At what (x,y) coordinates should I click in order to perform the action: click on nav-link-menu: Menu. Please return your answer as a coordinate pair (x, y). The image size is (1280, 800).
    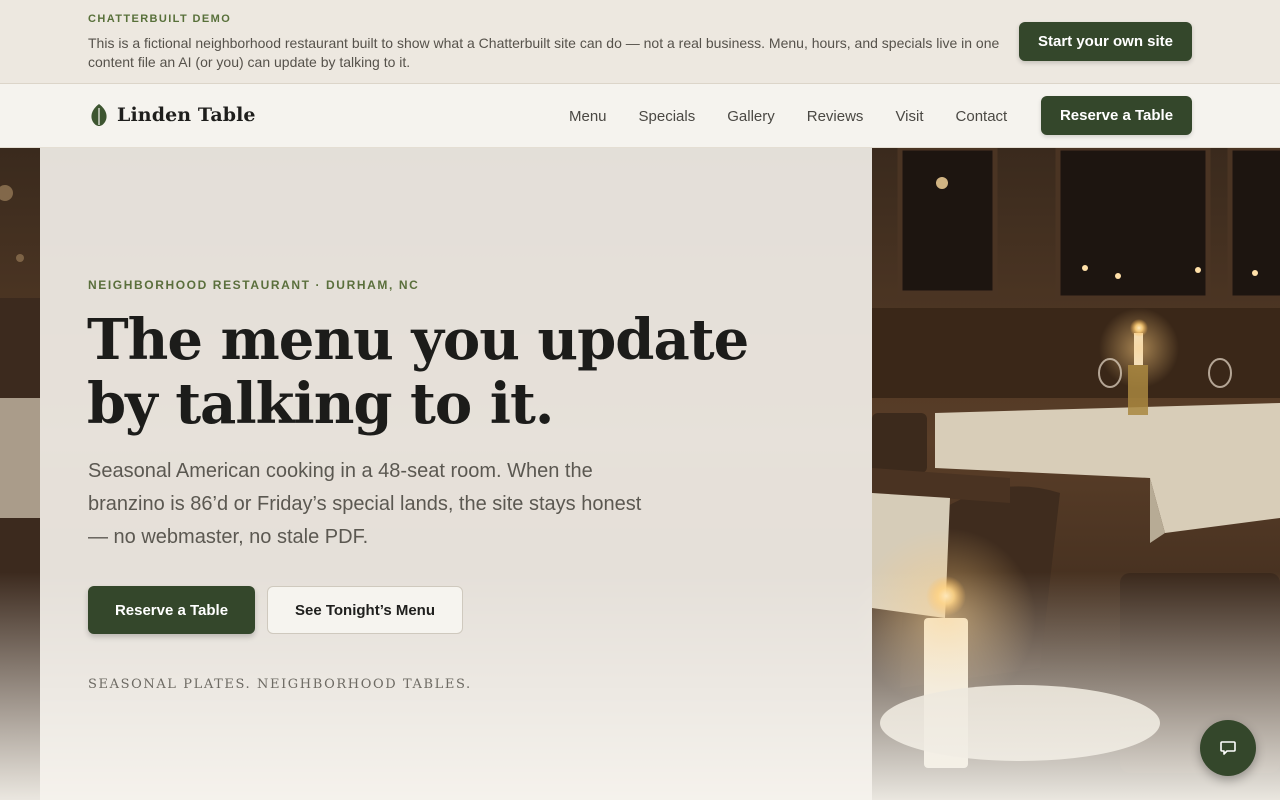
    Looking at the image, I should click on (588, 116).